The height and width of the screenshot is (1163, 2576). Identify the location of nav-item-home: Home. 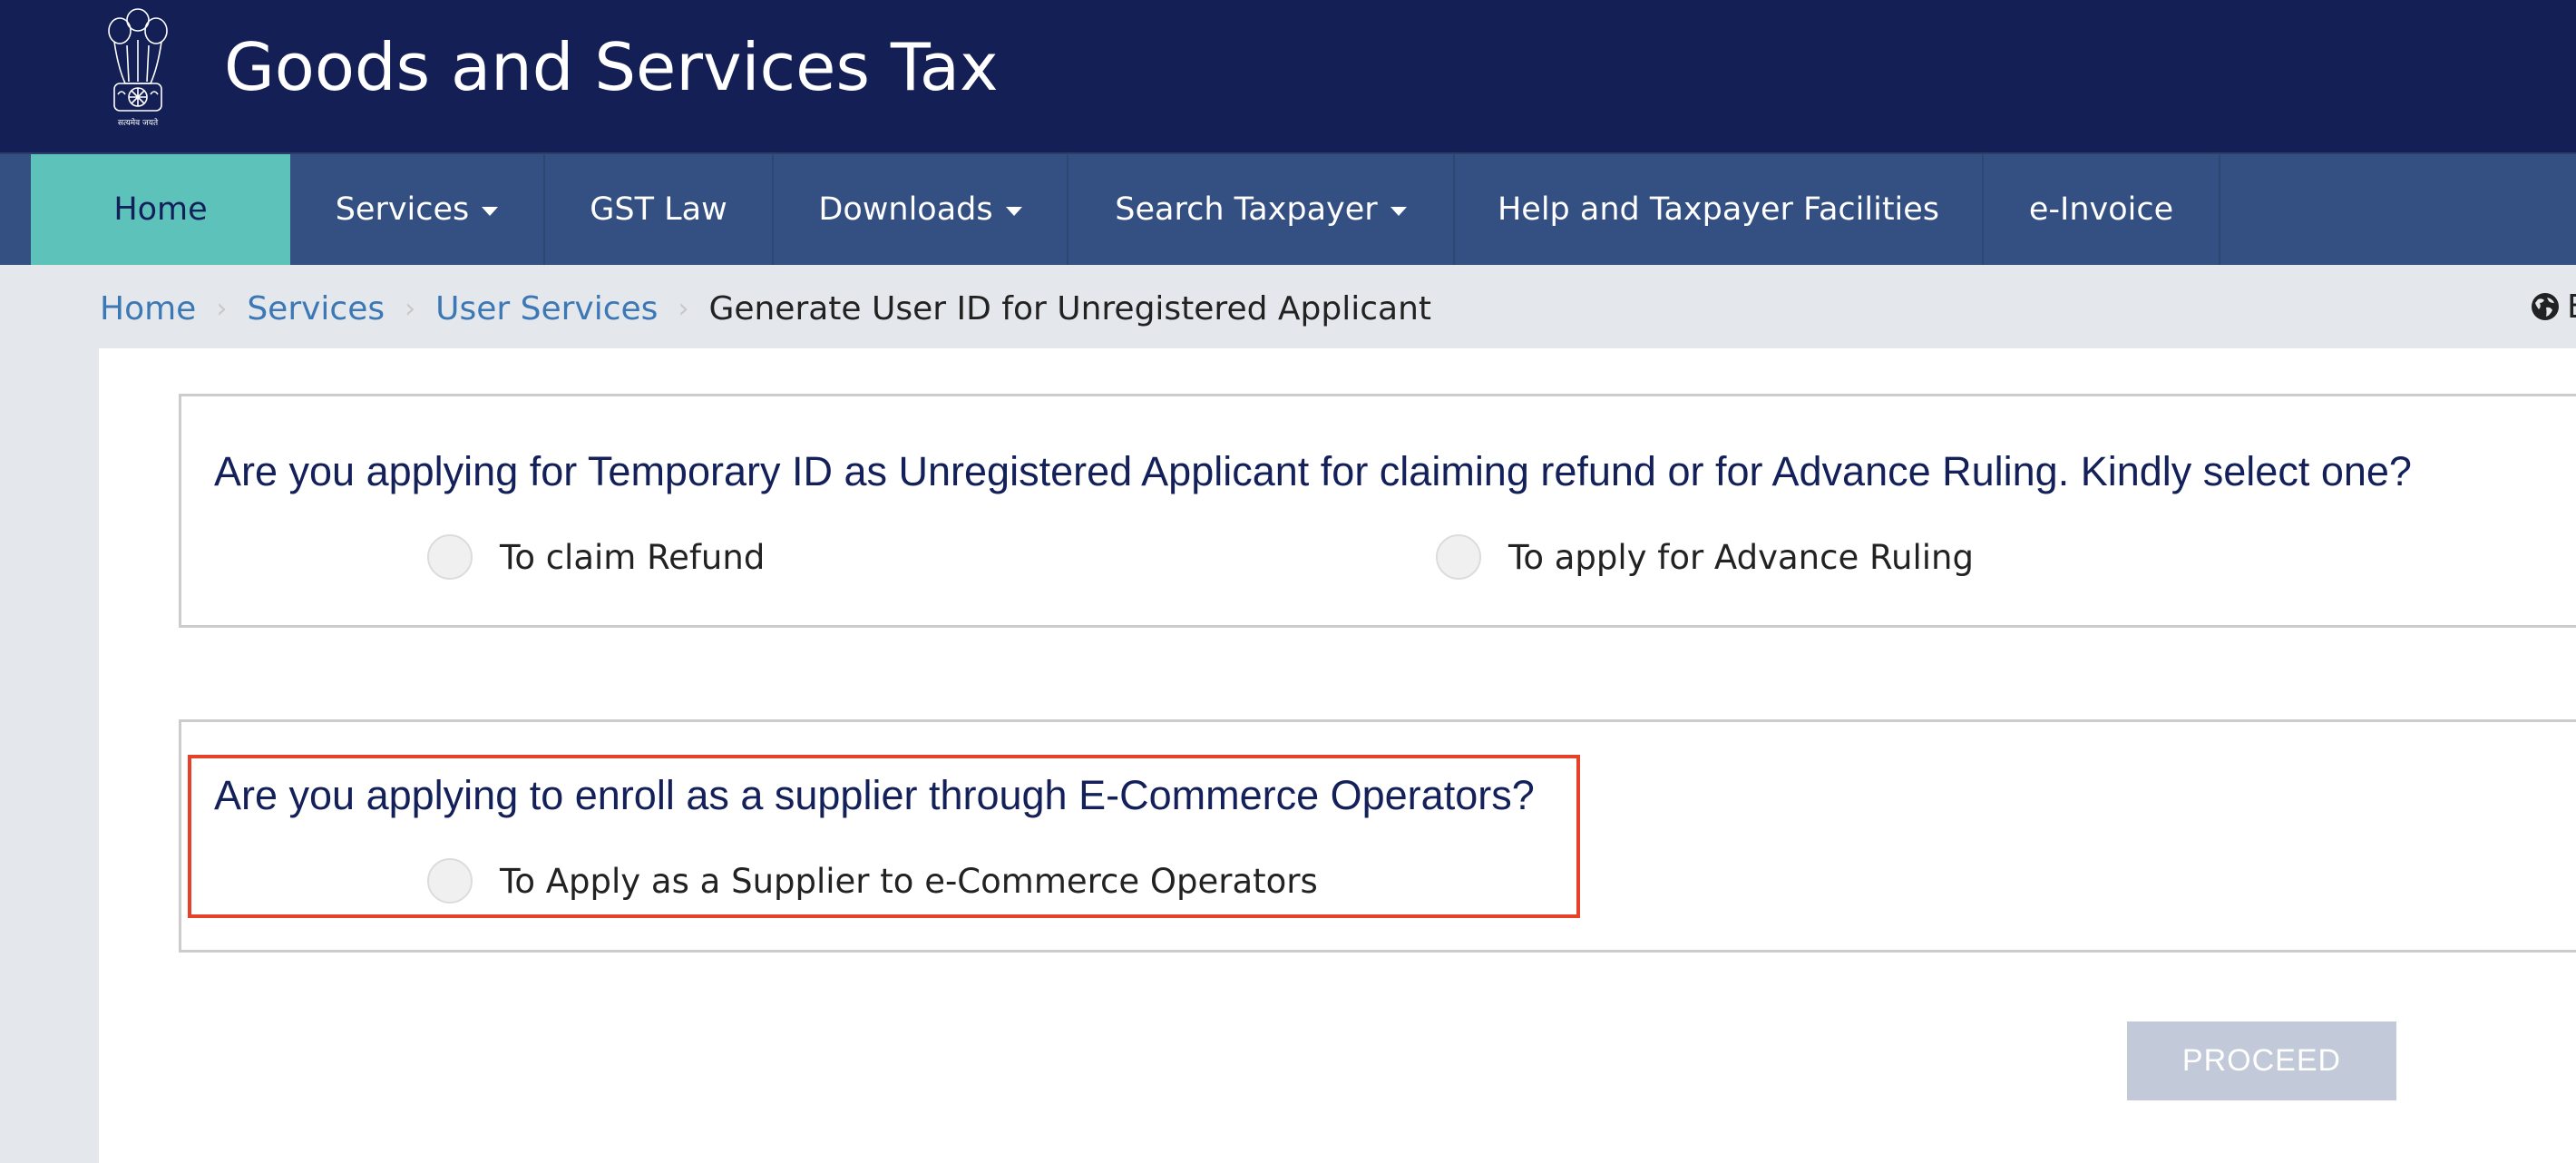
(160, 209).